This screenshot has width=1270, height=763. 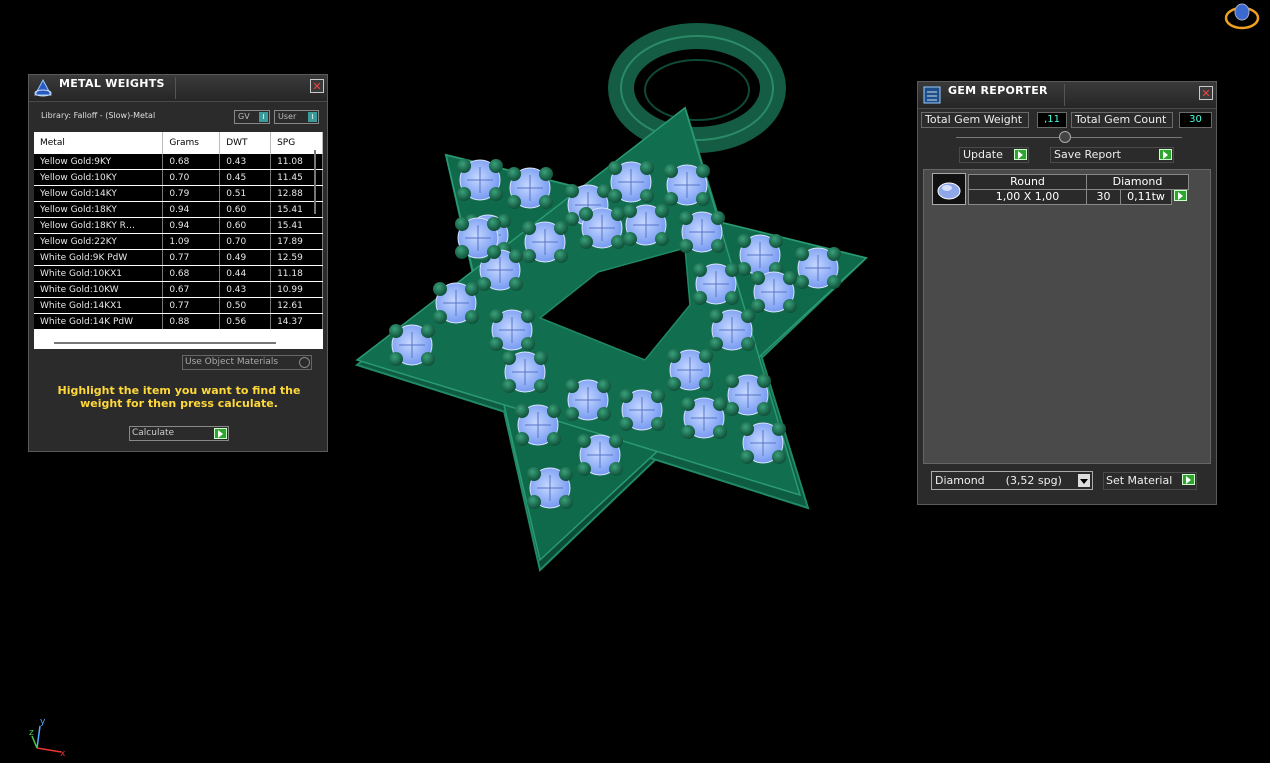 What do you see at coordinates (1027, 197) in the screenshot?
I see `gem-size: 1,00 X 1,00` at bounding box center [1027, 197].